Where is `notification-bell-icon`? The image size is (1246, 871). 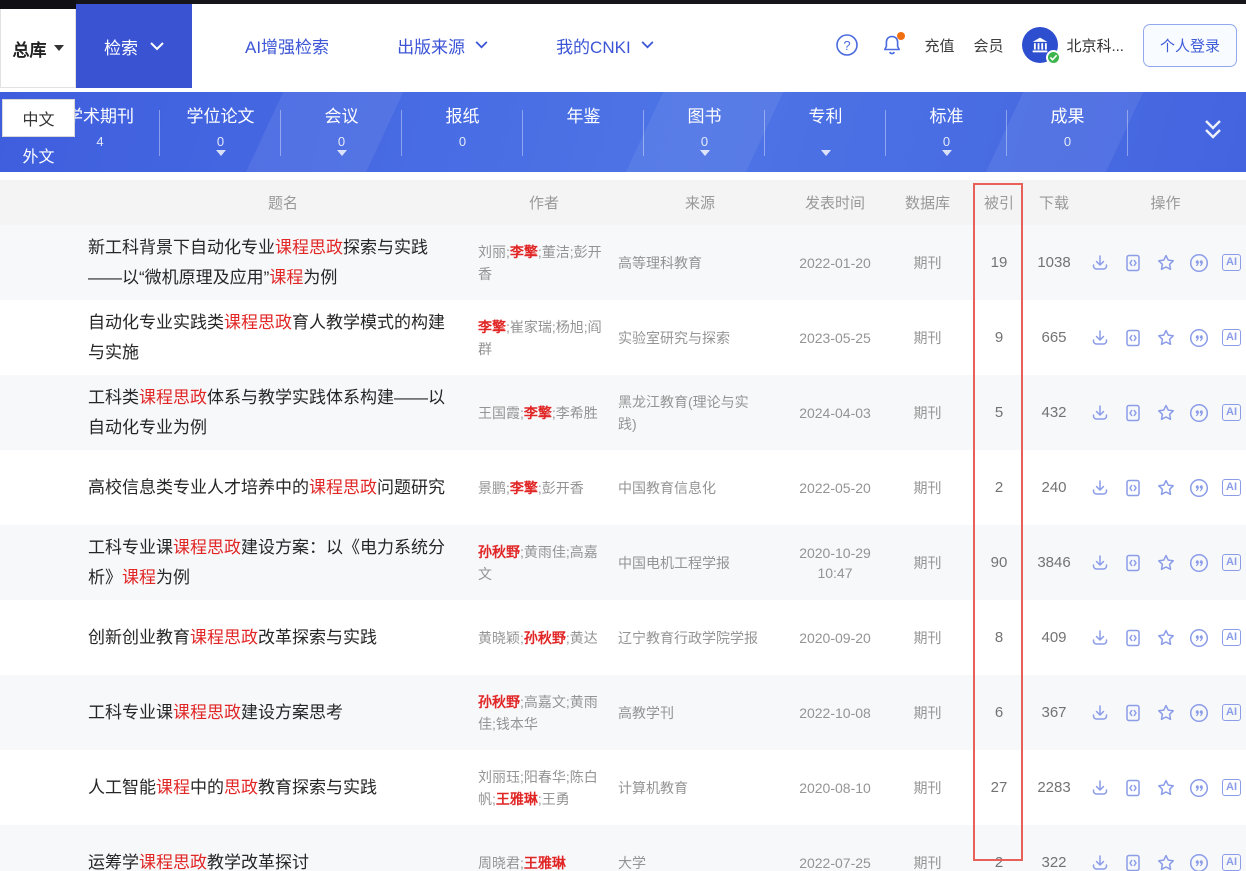 notification-bell-icon is located at coordinates (892, 45).